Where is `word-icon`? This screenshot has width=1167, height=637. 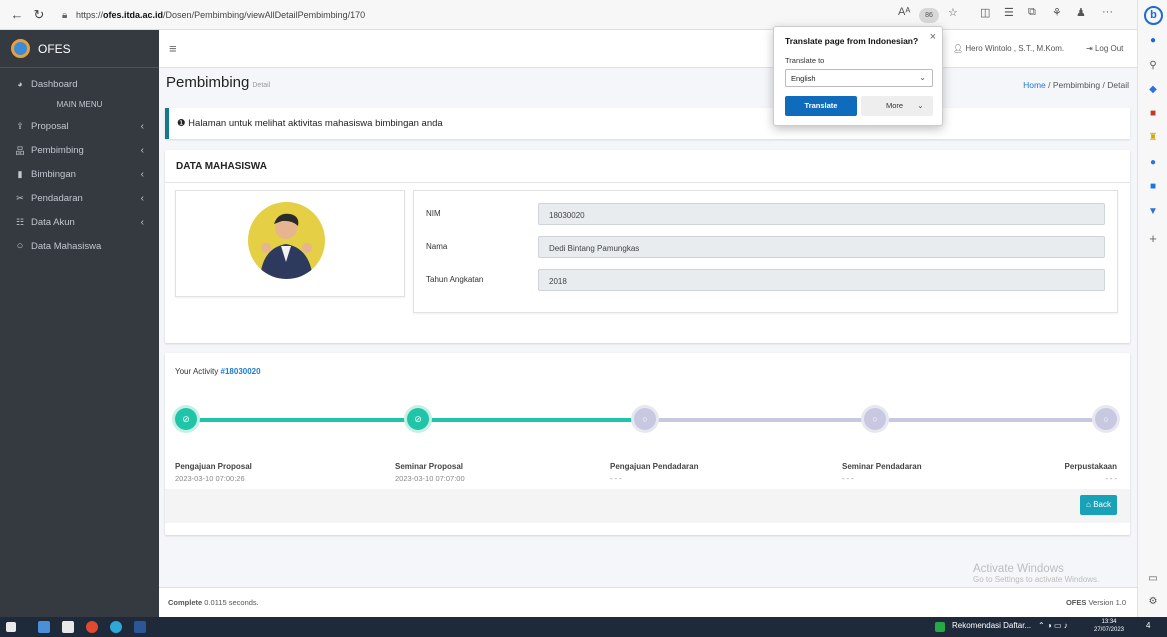
word-icon is located at coordinates (140, 627).